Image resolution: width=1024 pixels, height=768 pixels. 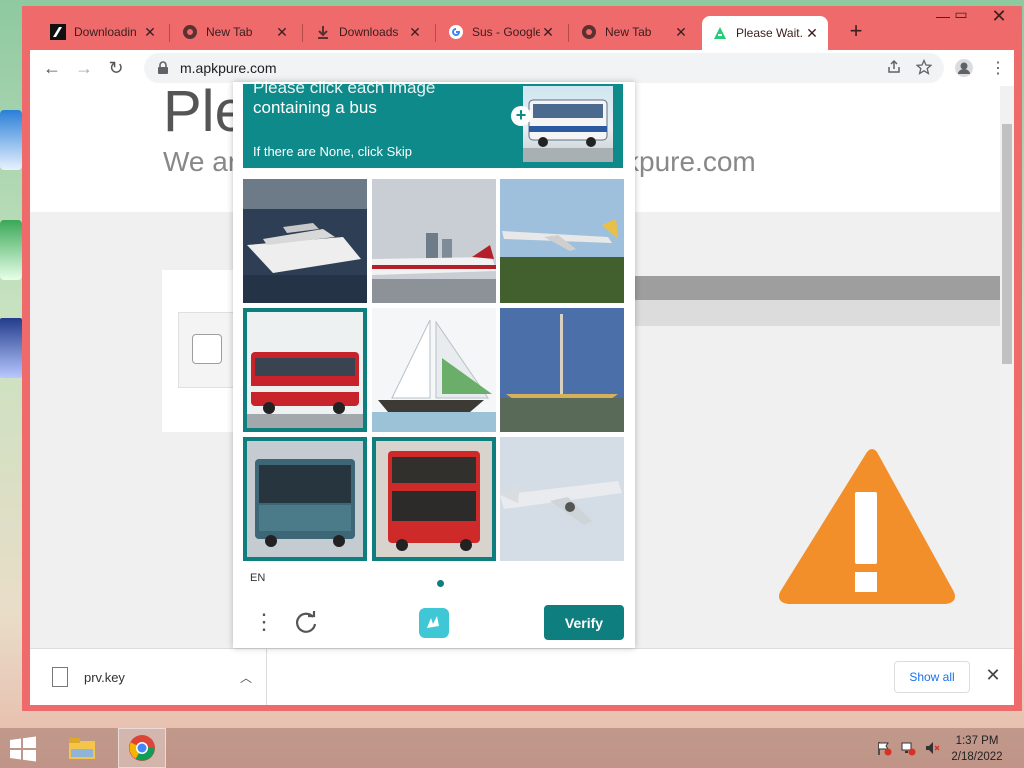 I want to click on tab-label: Downloadin, so click(x=105, y=32).